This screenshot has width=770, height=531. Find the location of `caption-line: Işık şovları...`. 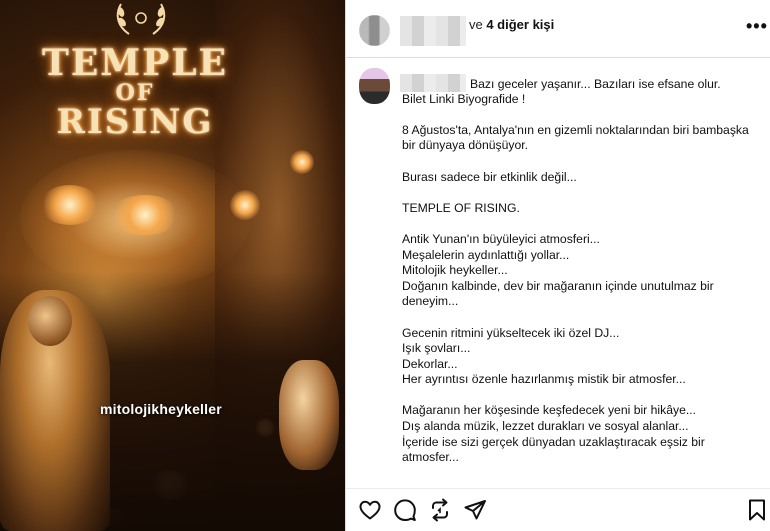

caption-line: Işık şovları... is located at coordinates (436, 348).